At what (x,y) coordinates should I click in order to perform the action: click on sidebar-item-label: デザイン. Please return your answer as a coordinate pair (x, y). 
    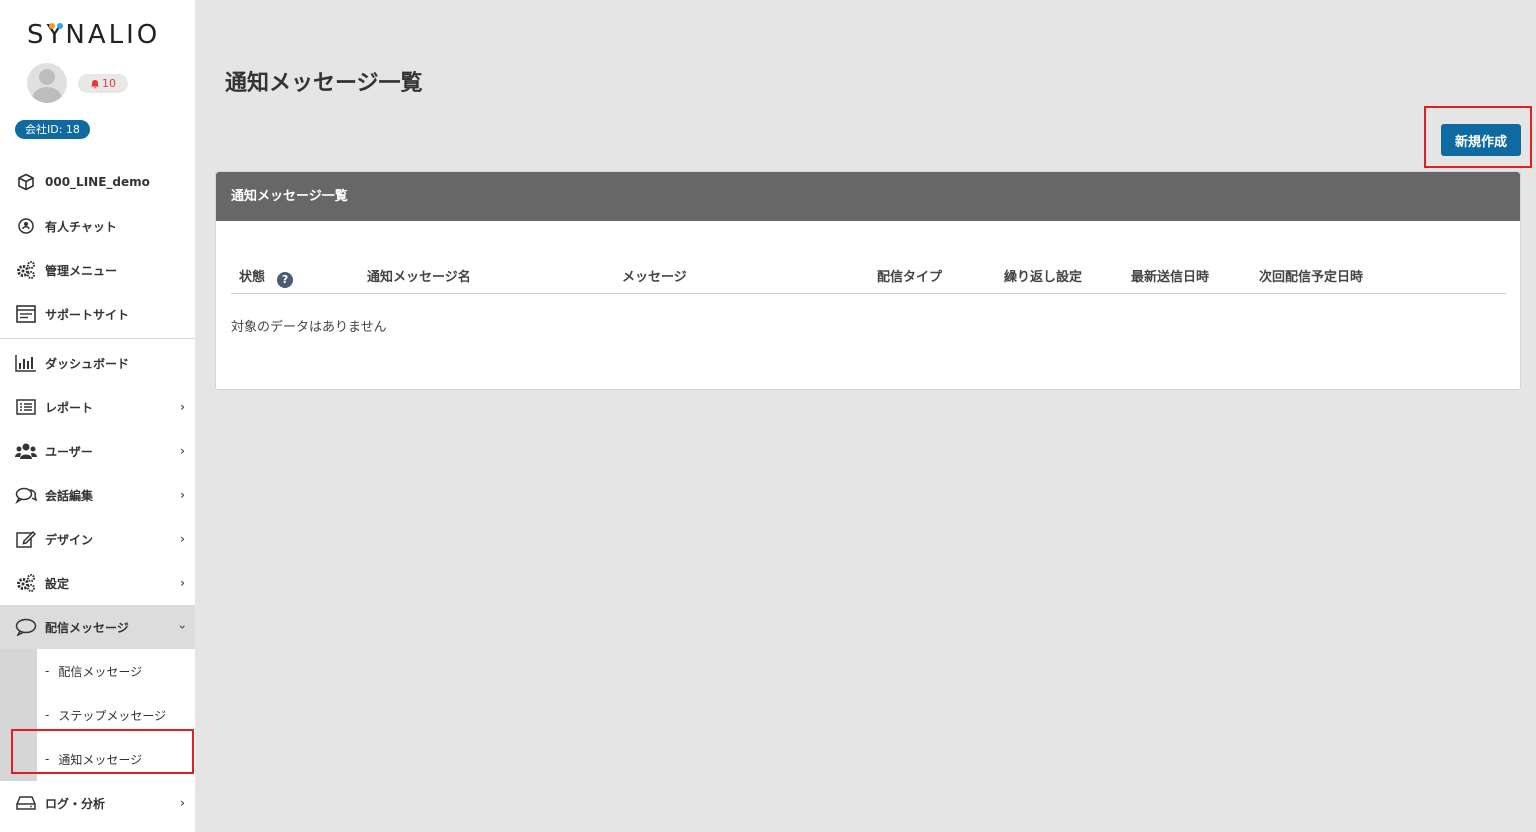
    Looking at the image, I should click on (69, 539).